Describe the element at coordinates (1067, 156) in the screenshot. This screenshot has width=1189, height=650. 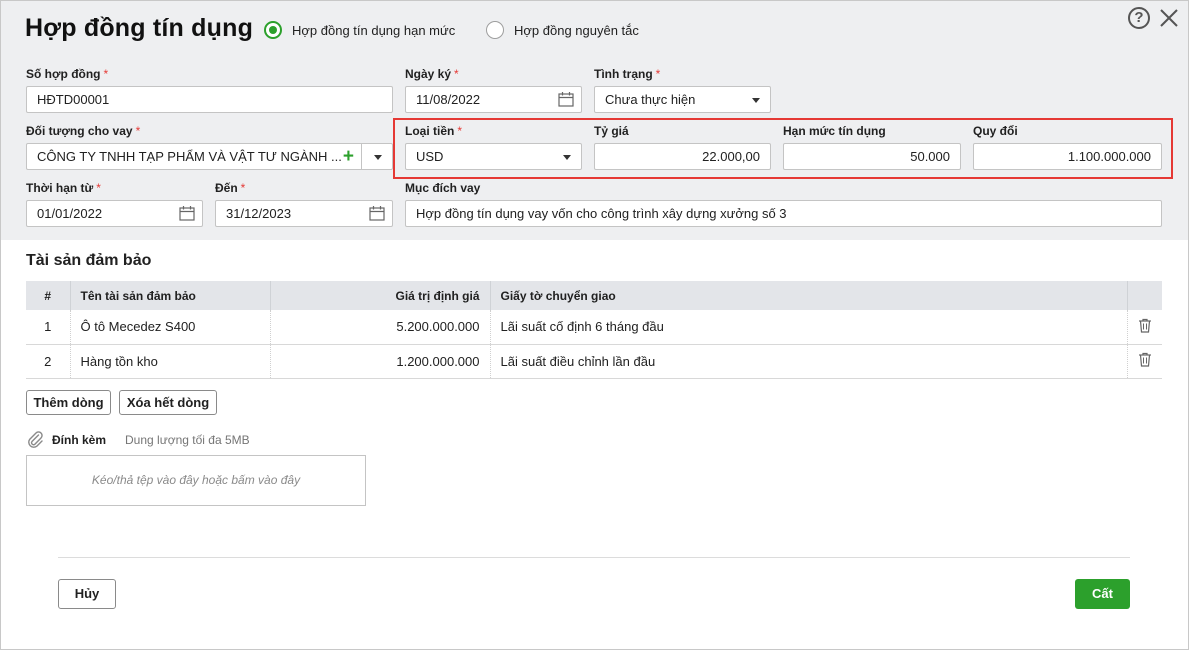
I see `converted-input: 1.100.000.000` at that location.